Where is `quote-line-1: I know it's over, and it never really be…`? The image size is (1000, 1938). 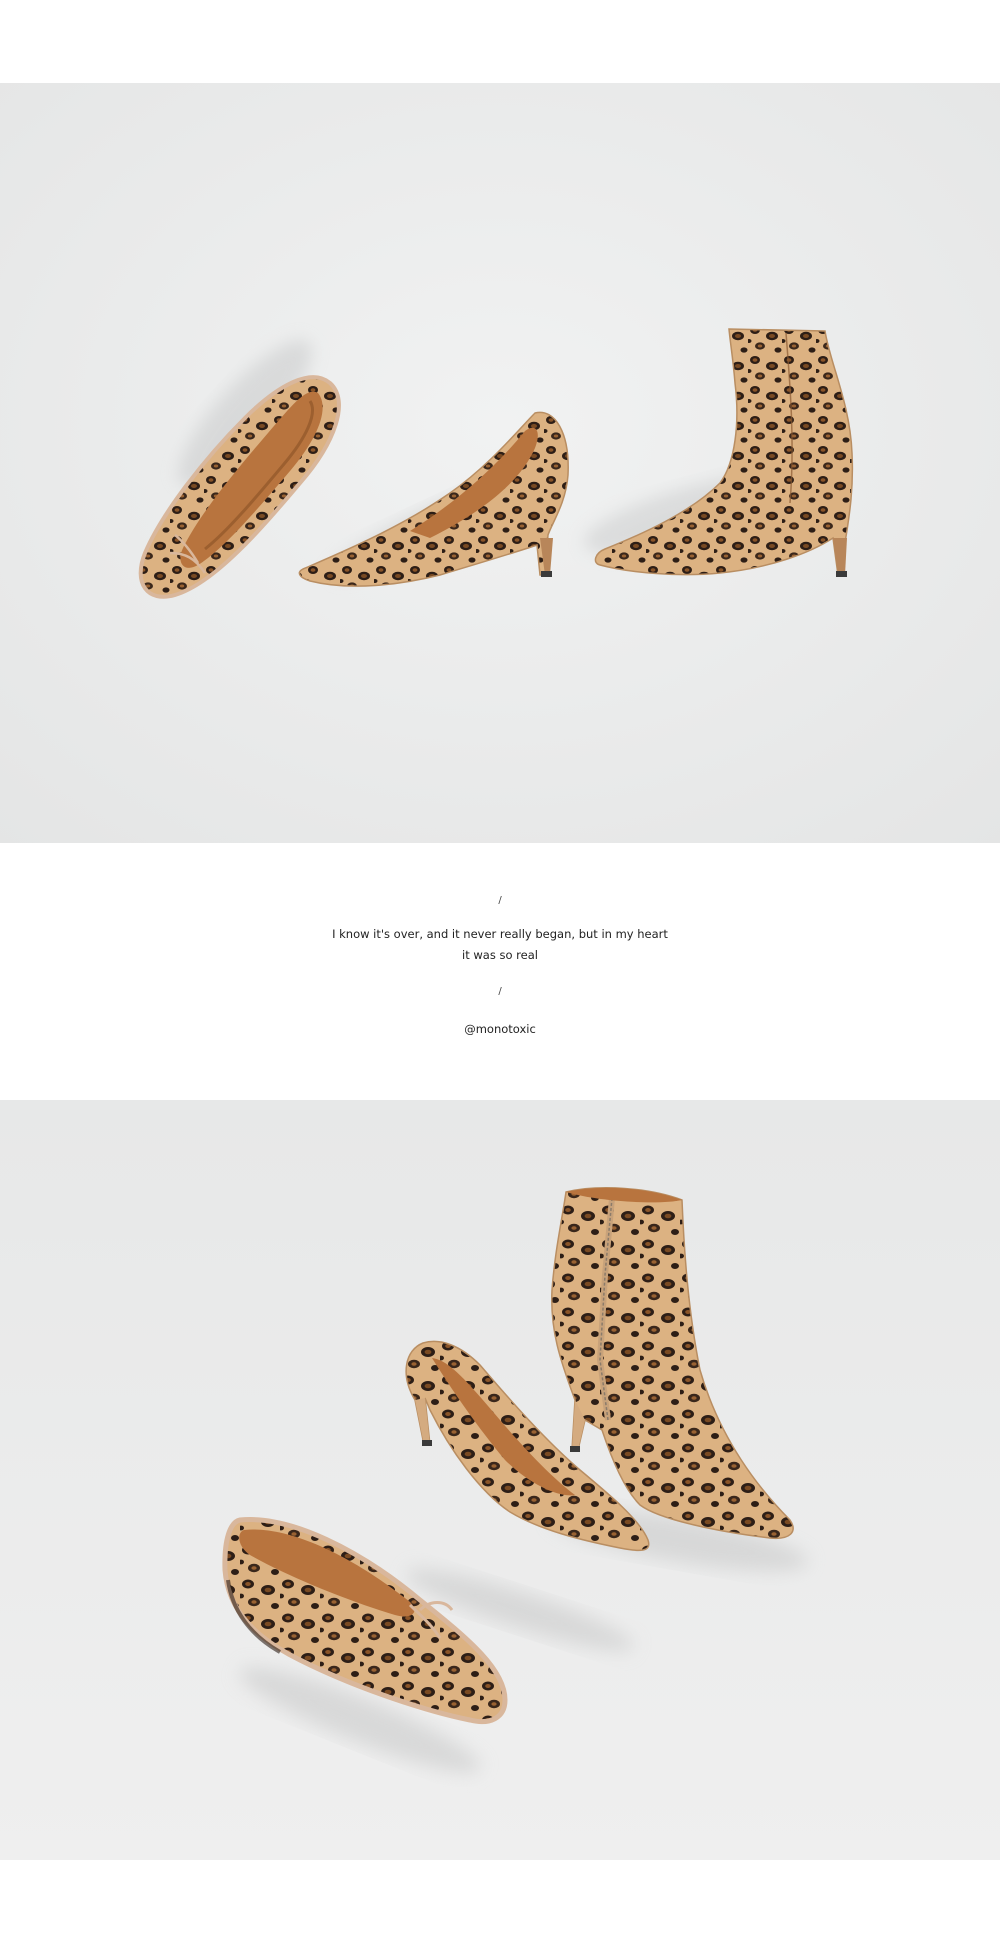
quote-line-1: I know it's over, and it never really be… is located at coordinates (500, 934).